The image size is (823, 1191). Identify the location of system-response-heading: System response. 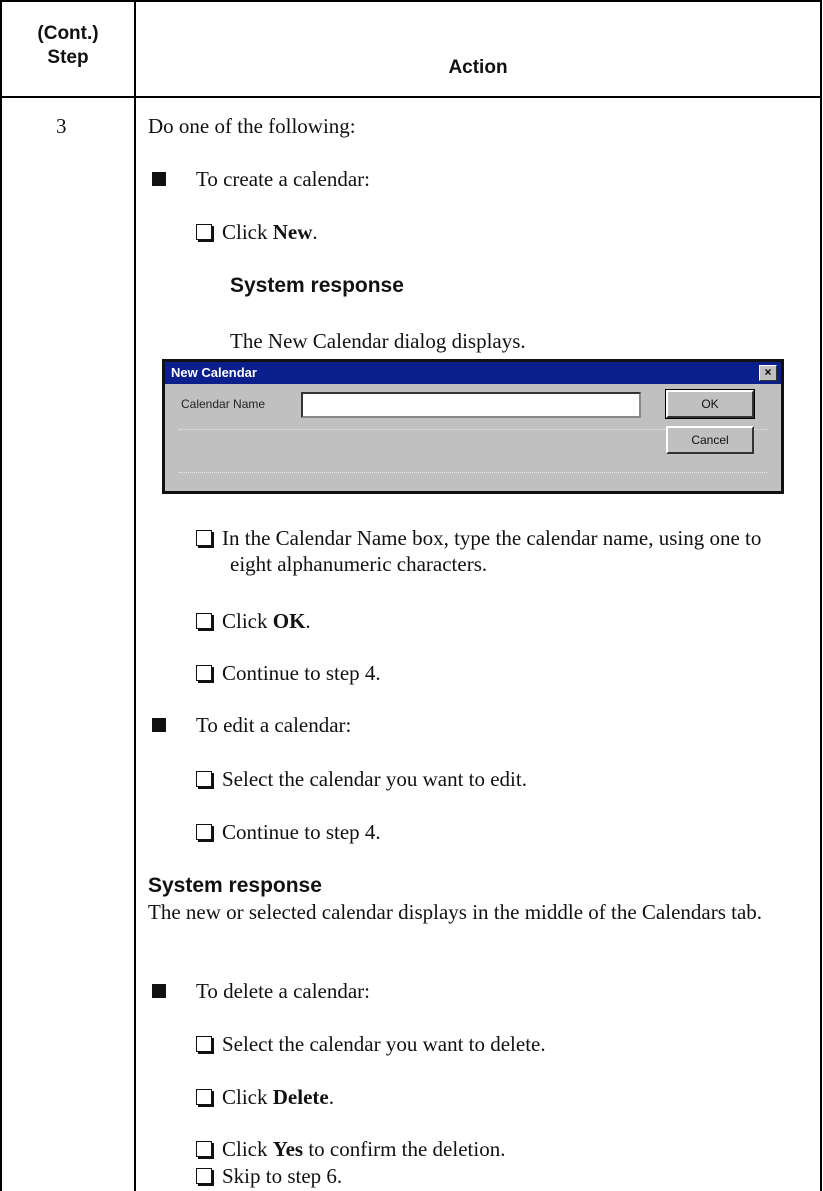
(235, 885).